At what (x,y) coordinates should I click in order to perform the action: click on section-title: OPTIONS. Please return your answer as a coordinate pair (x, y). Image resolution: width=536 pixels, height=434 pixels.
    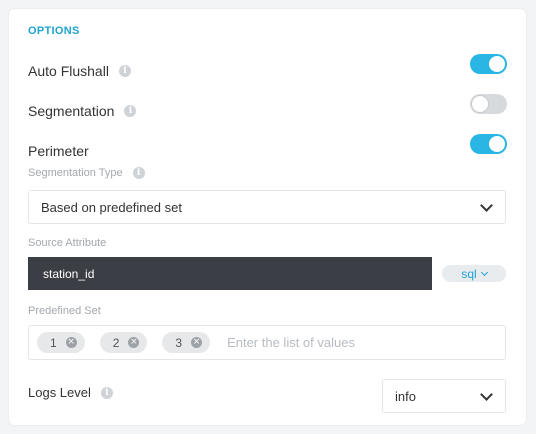
    Looking at the image, I should click on (54, 31).